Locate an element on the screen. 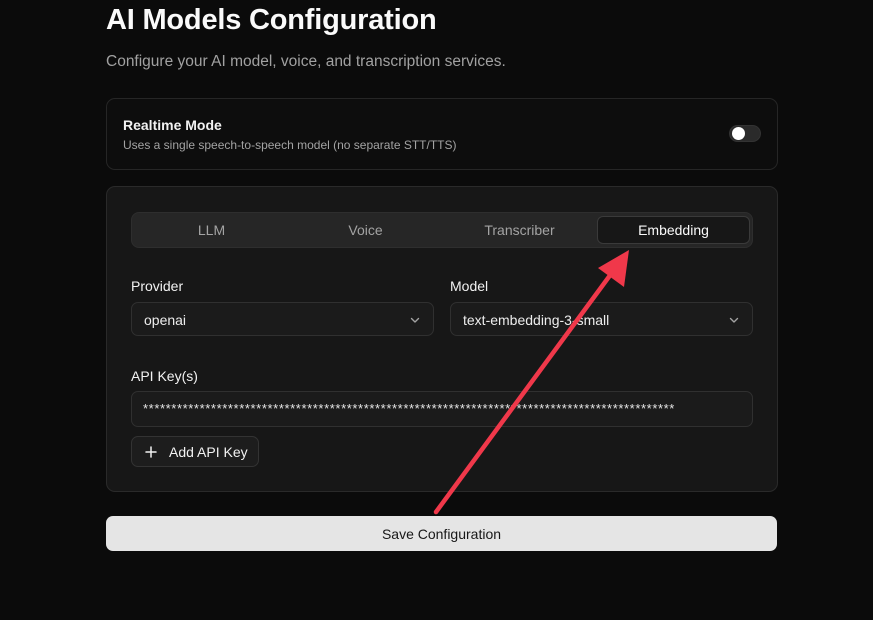  tab-llm: LLM is located at coordinates (211, 230).